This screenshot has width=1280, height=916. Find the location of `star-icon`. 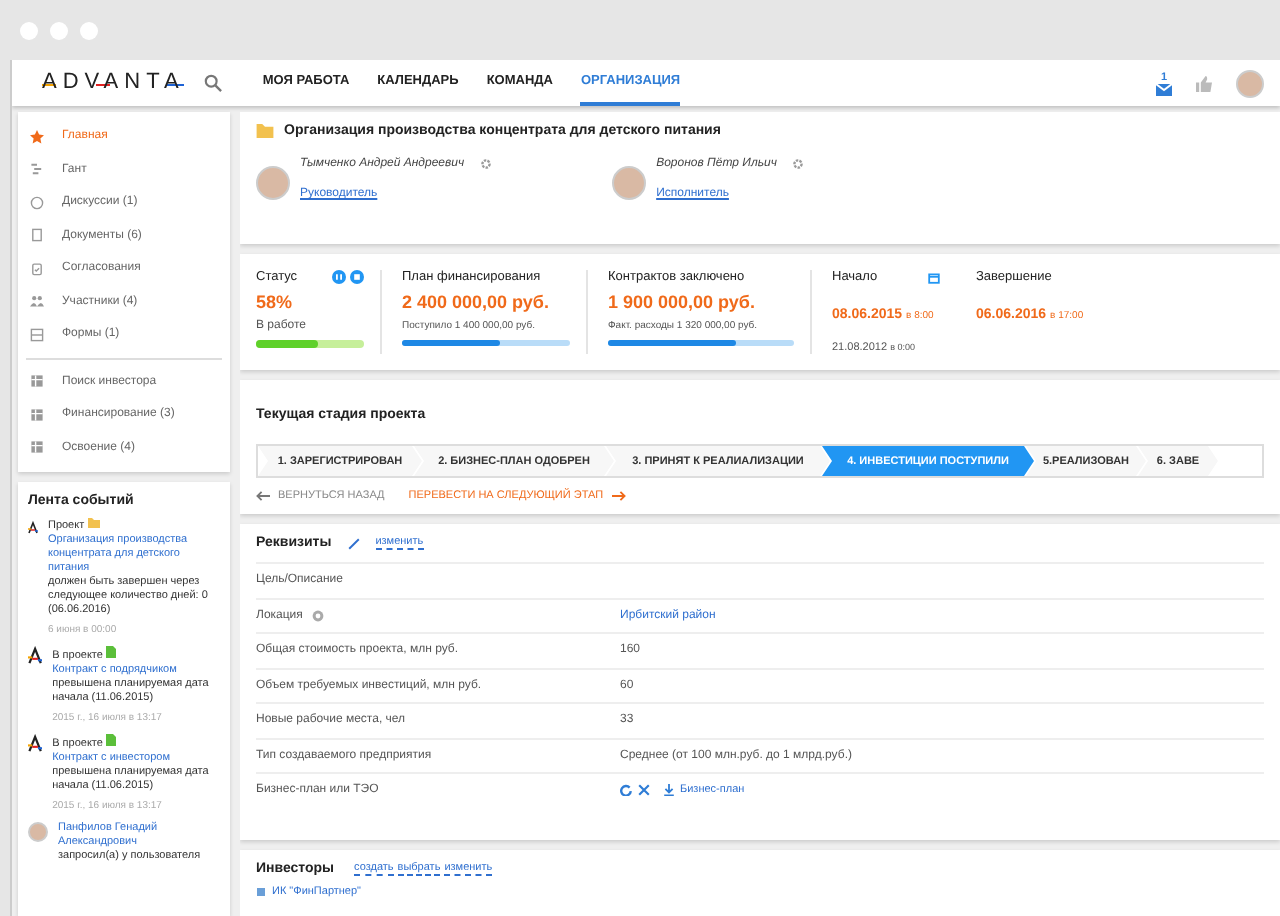

star-icon is located at coordinates (37, 136).